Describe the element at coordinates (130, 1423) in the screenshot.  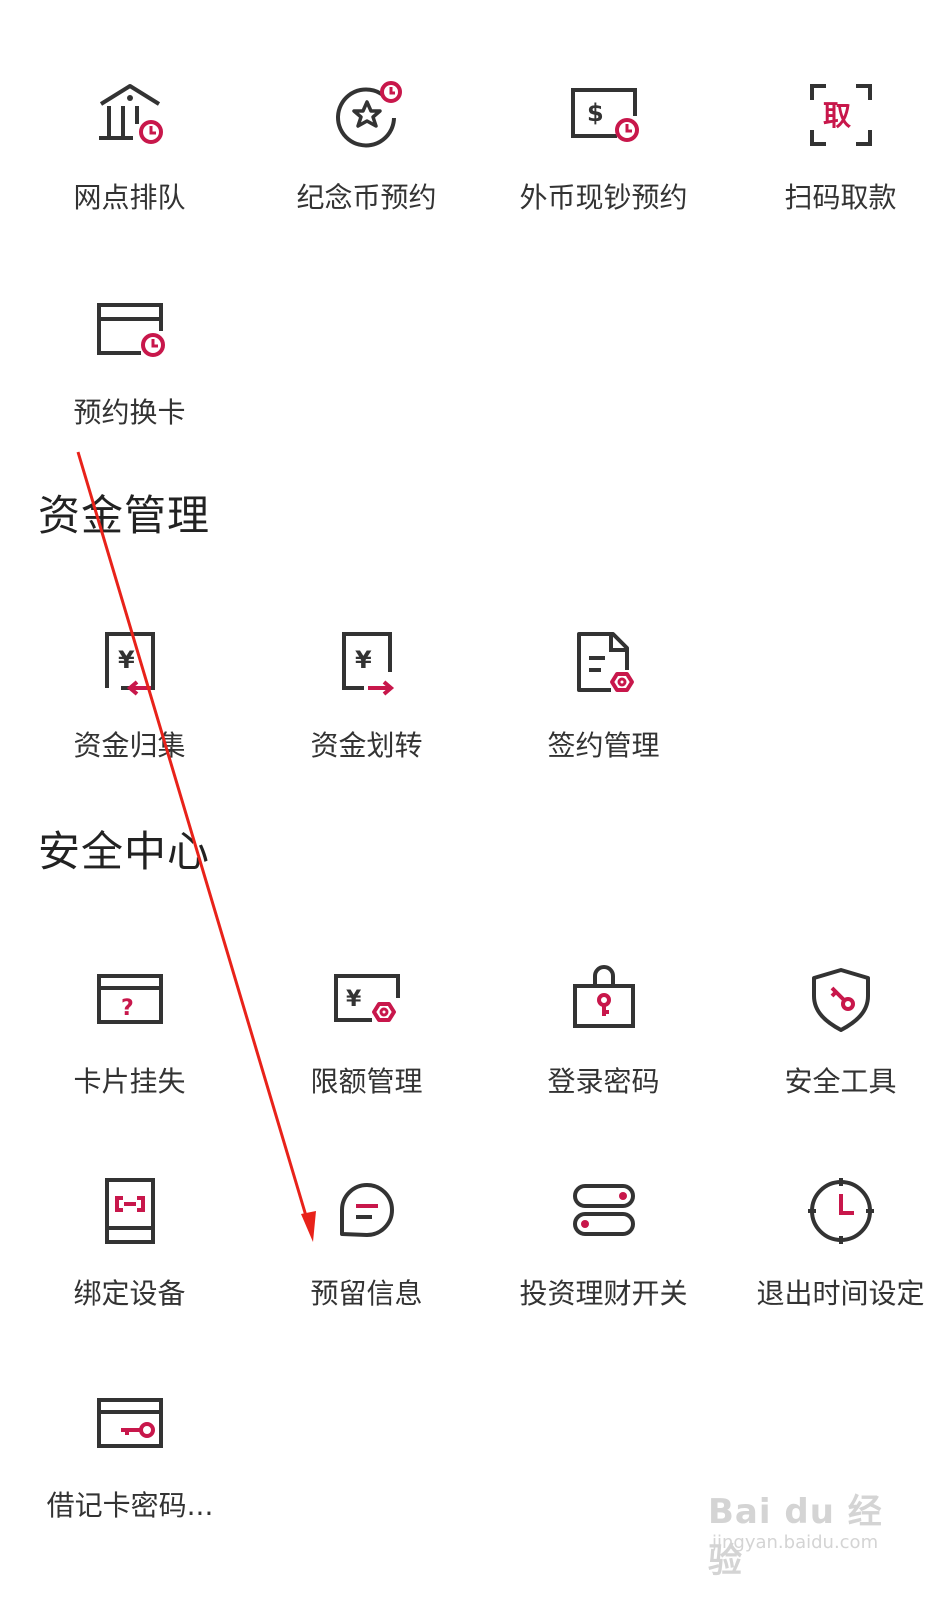
I see `card-key-icon` at that location.